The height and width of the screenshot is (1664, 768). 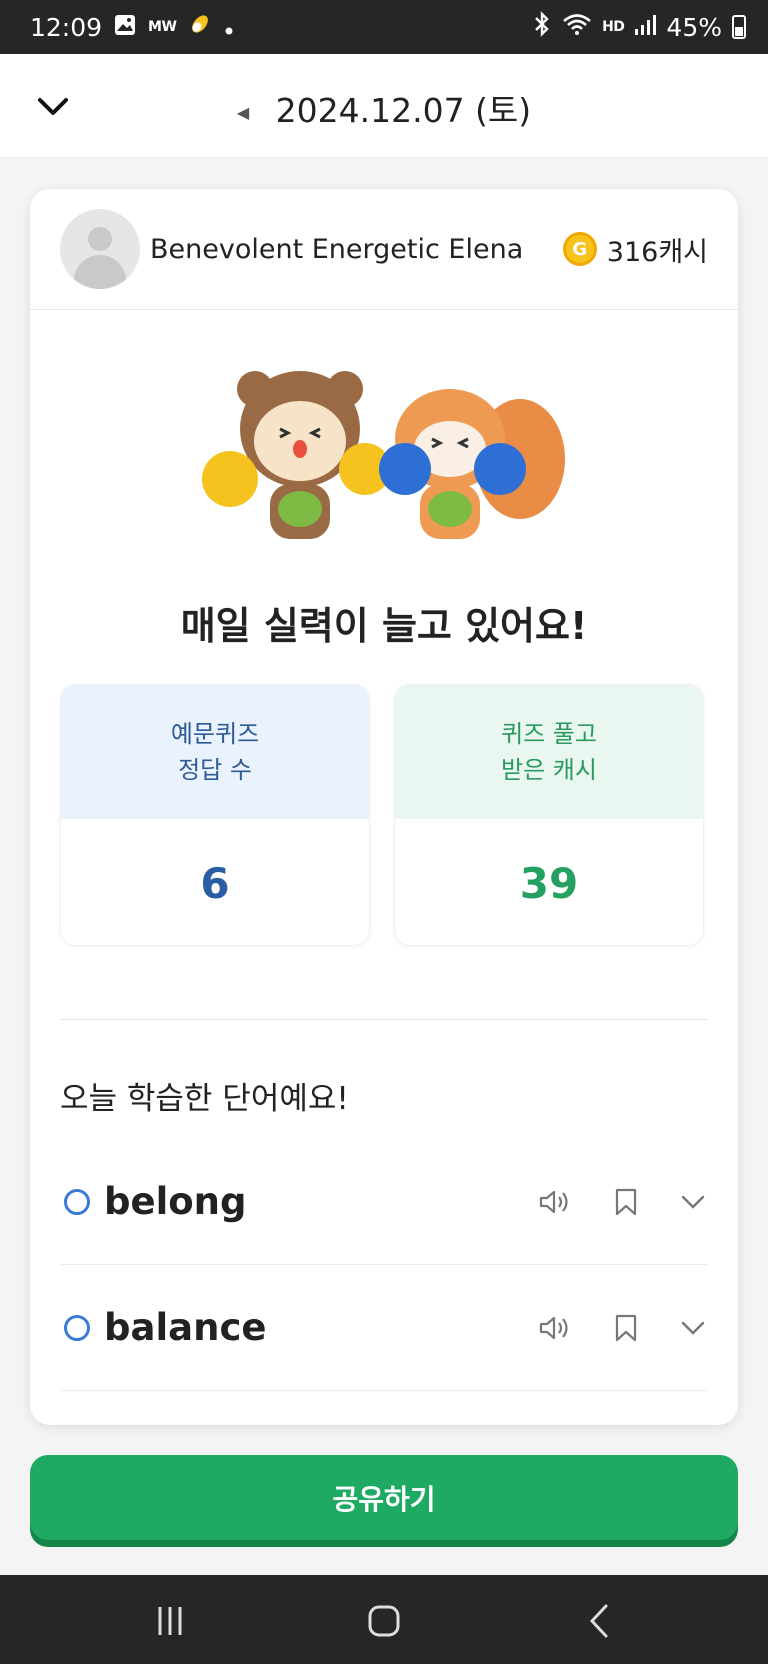 What do you see at coordinates (549, 752) in the screenshot?
I see `stat-label: 퀴즈 풀고 받은 캐시` at bounding box center [549, 752].